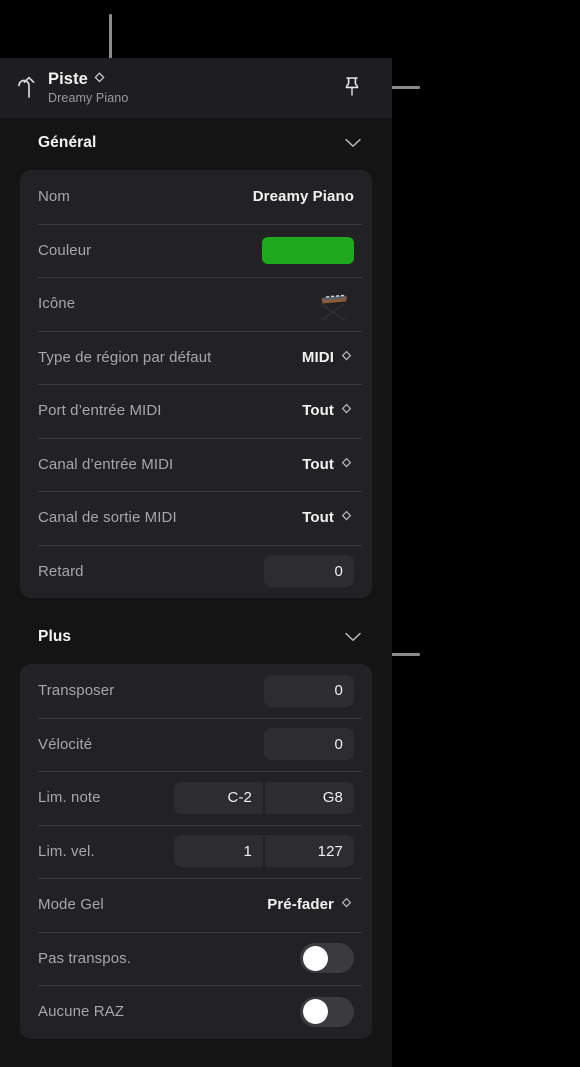 The width and height of the screenshot is (580, 1067). What do you see at coordinates (309, 851) in the screenshot?
I see `lim-vel-high-field: 127` at bounding box center [309, 851].